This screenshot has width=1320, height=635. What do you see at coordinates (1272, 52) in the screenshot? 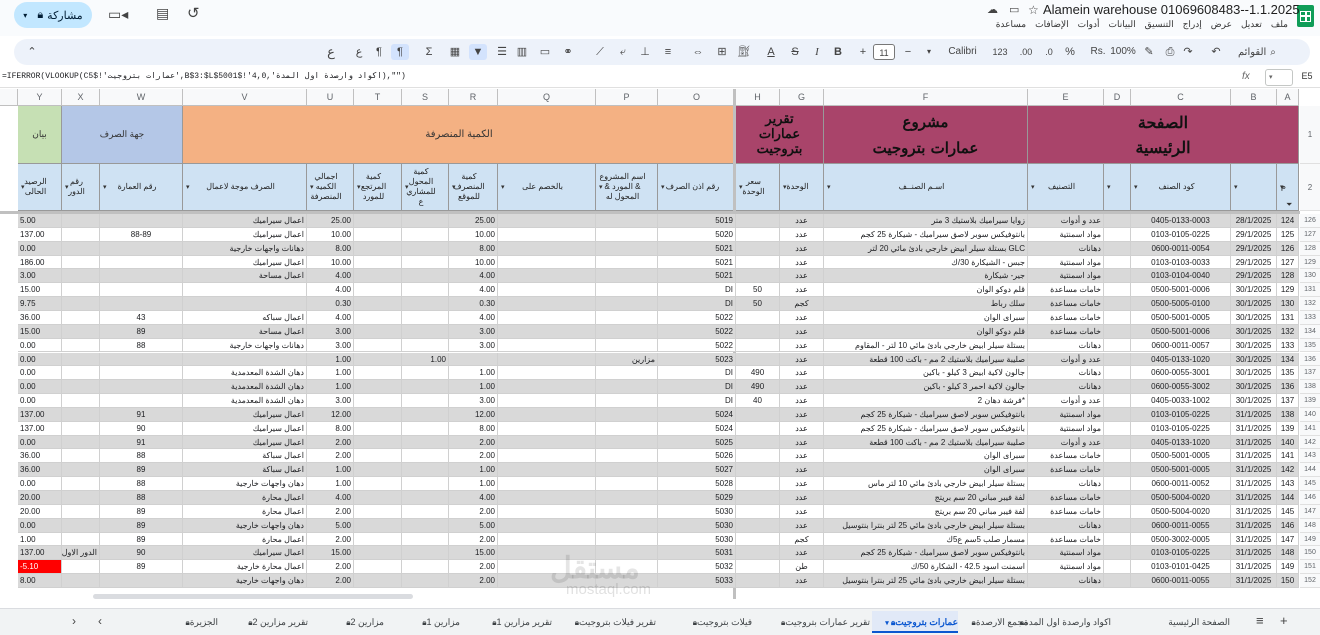
I see `menus-search: القوائم ⌕` at bounding box center [1272, 52].